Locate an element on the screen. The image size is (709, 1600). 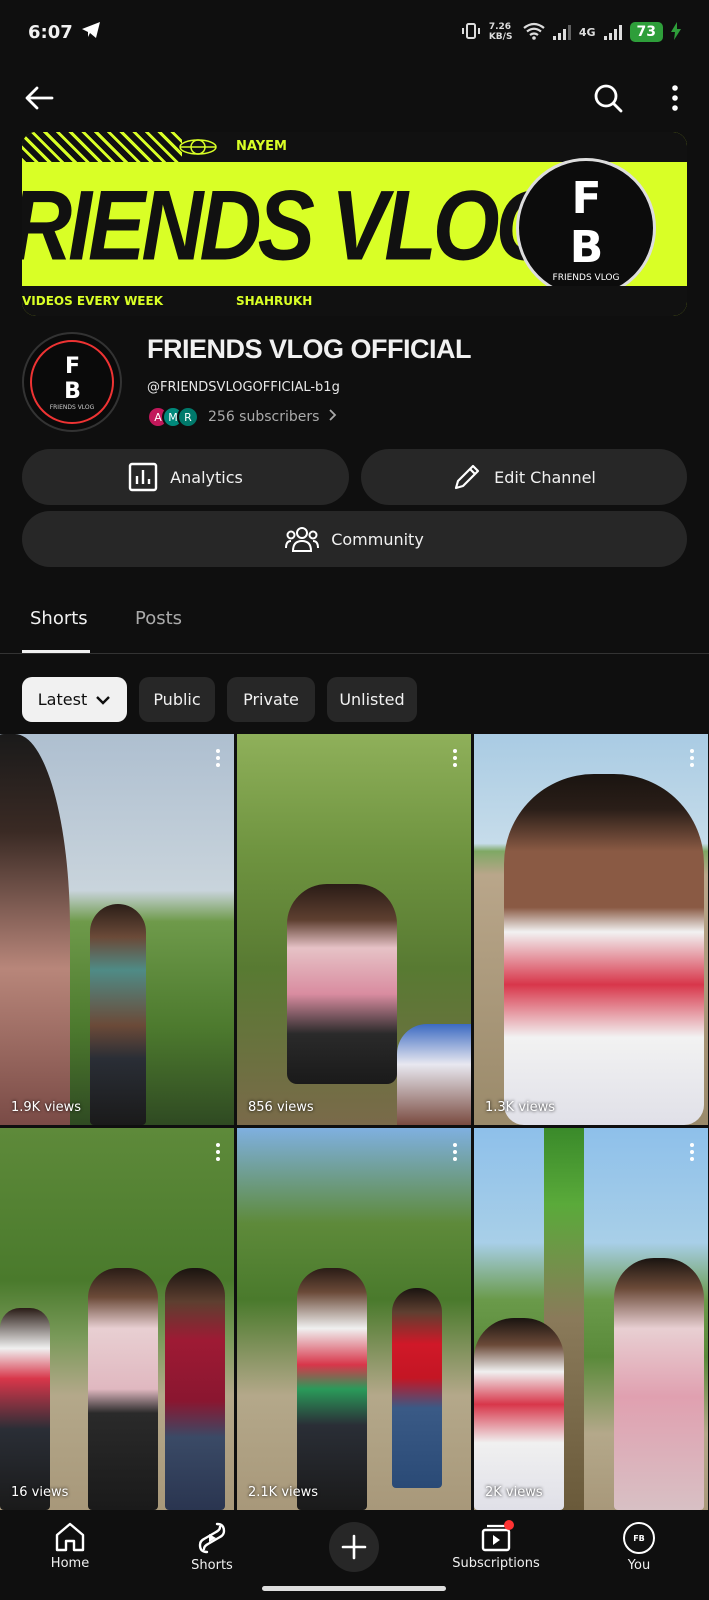
filter-public-chip: Public is located at coordinates (177, 699).